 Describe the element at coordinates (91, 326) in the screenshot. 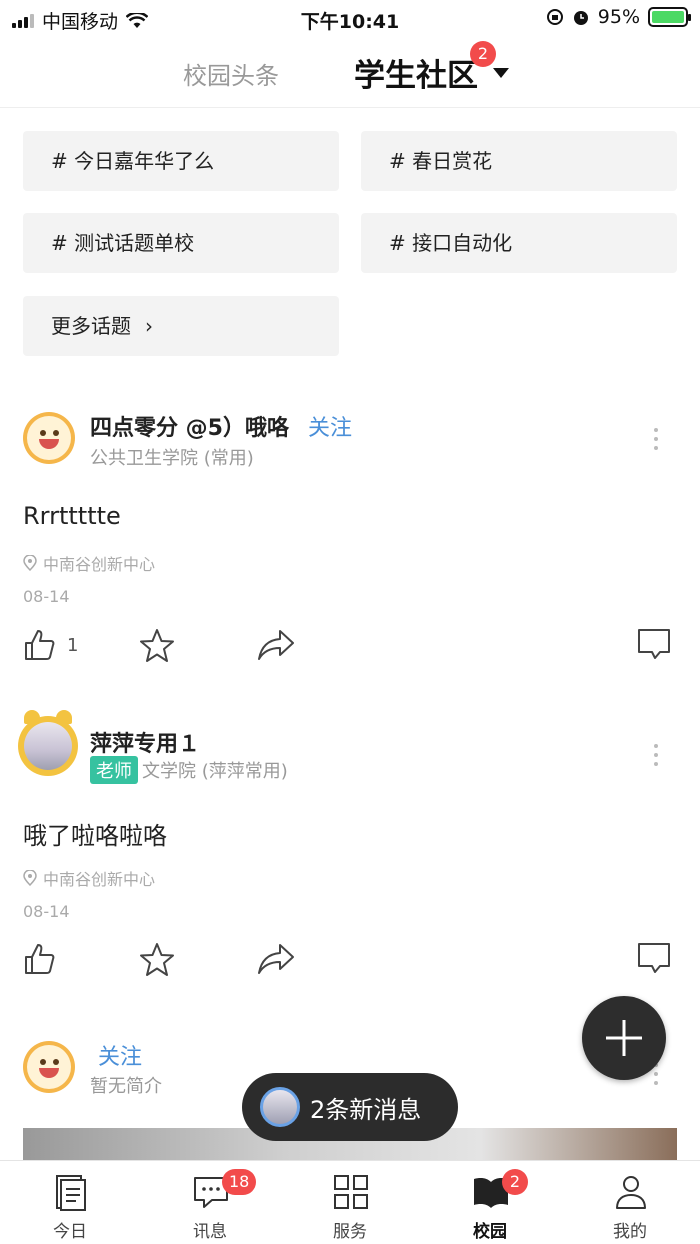

I see `more-topics-label: 更多话题` at that location.